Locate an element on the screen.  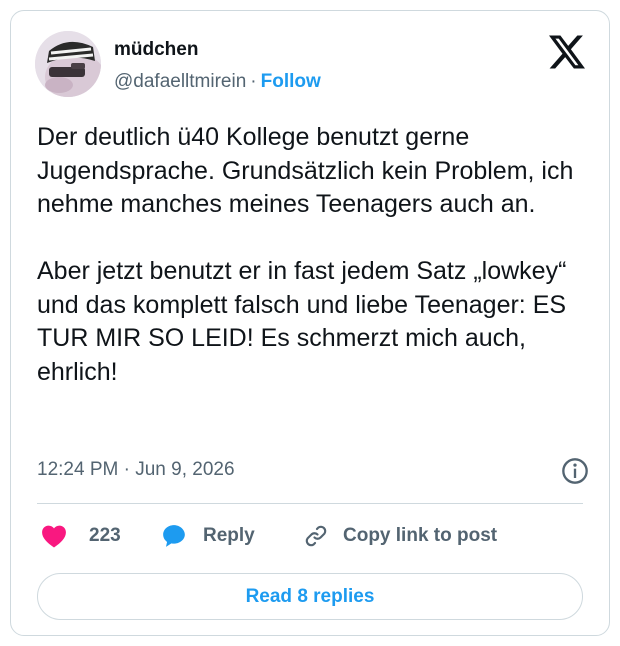
divider is located at coordinates (310, 503).